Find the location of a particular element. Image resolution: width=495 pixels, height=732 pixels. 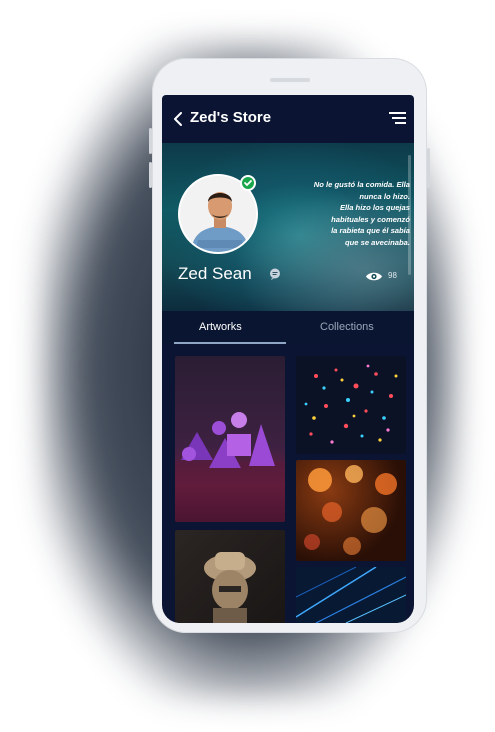

bio-line: que se avecinaba. is located at coordinates (377, 242).